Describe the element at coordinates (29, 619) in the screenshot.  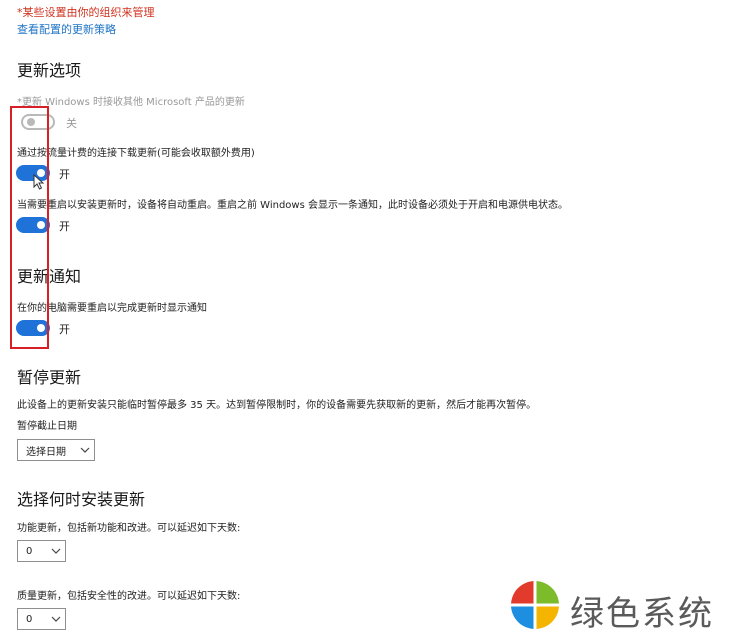
I see `quality-defer-value: 0` at that location.